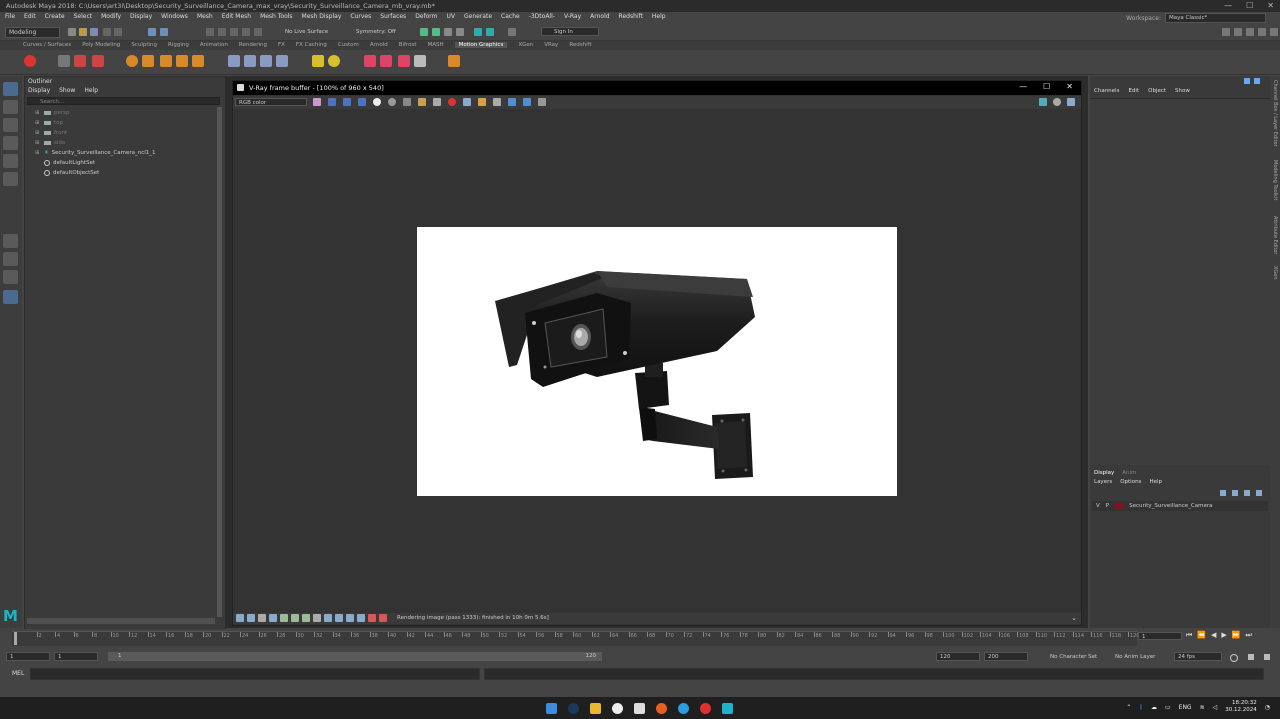  What do you see at coordinates (178, 45) in the screenshot?
I see `shelf-tab-rigging: Rigging` at bounding box center [178, 45].